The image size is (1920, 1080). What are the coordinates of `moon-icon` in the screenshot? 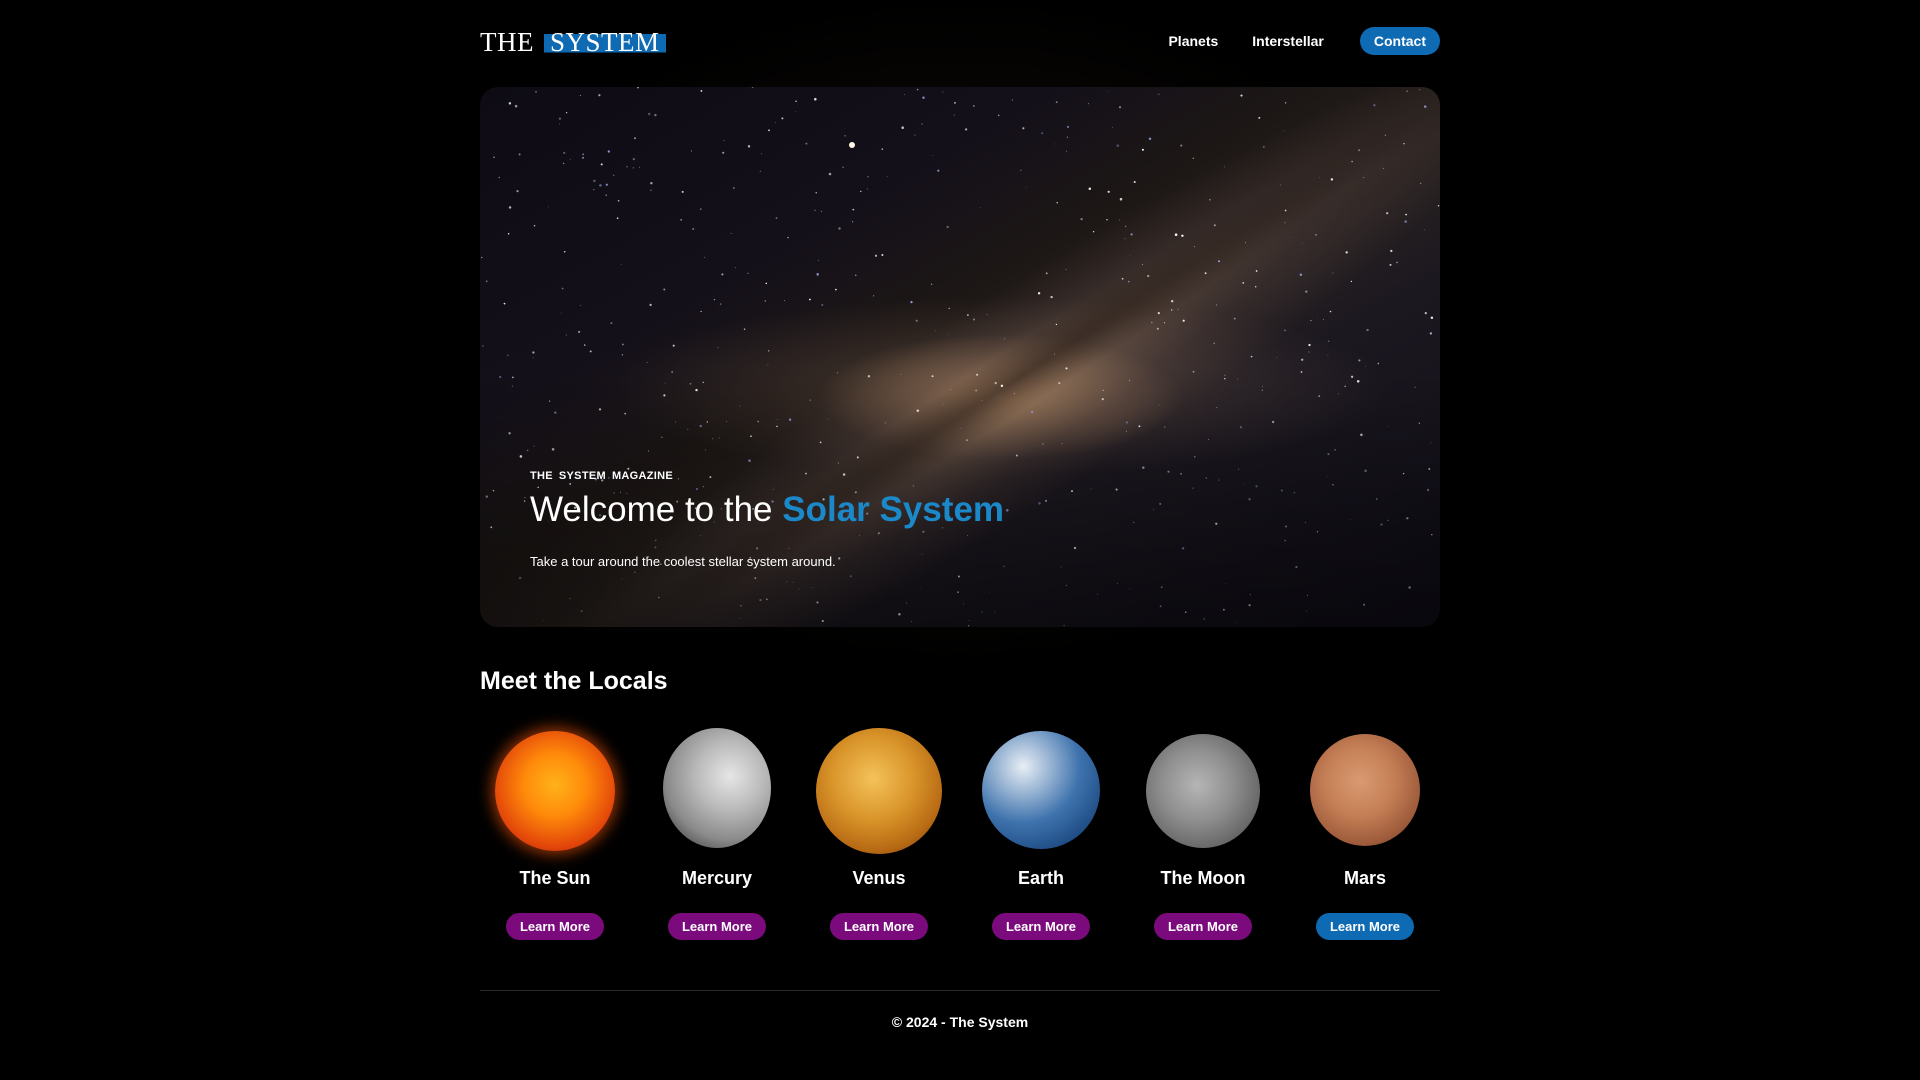 It's located at (1203, 791).